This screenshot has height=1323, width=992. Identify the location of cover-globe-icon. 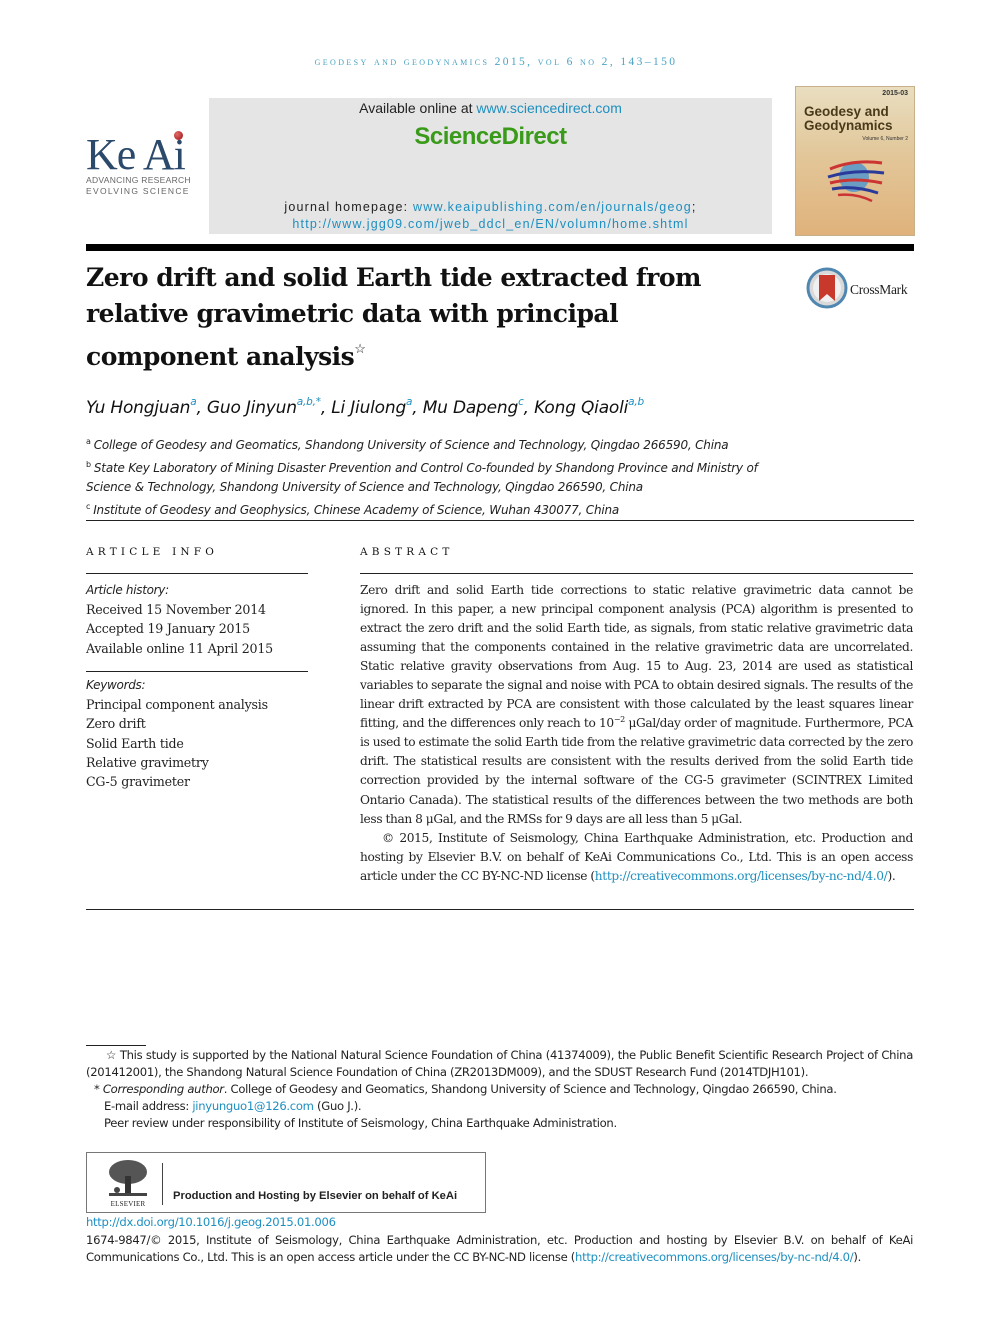
(856, 181).